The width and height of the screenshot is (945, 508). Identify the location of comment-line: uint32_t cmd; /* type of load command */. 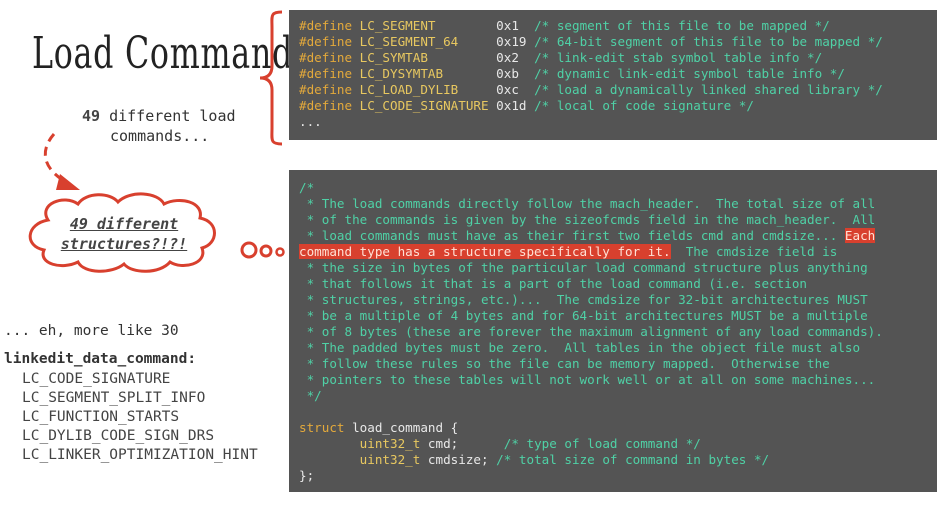
(618, 444).